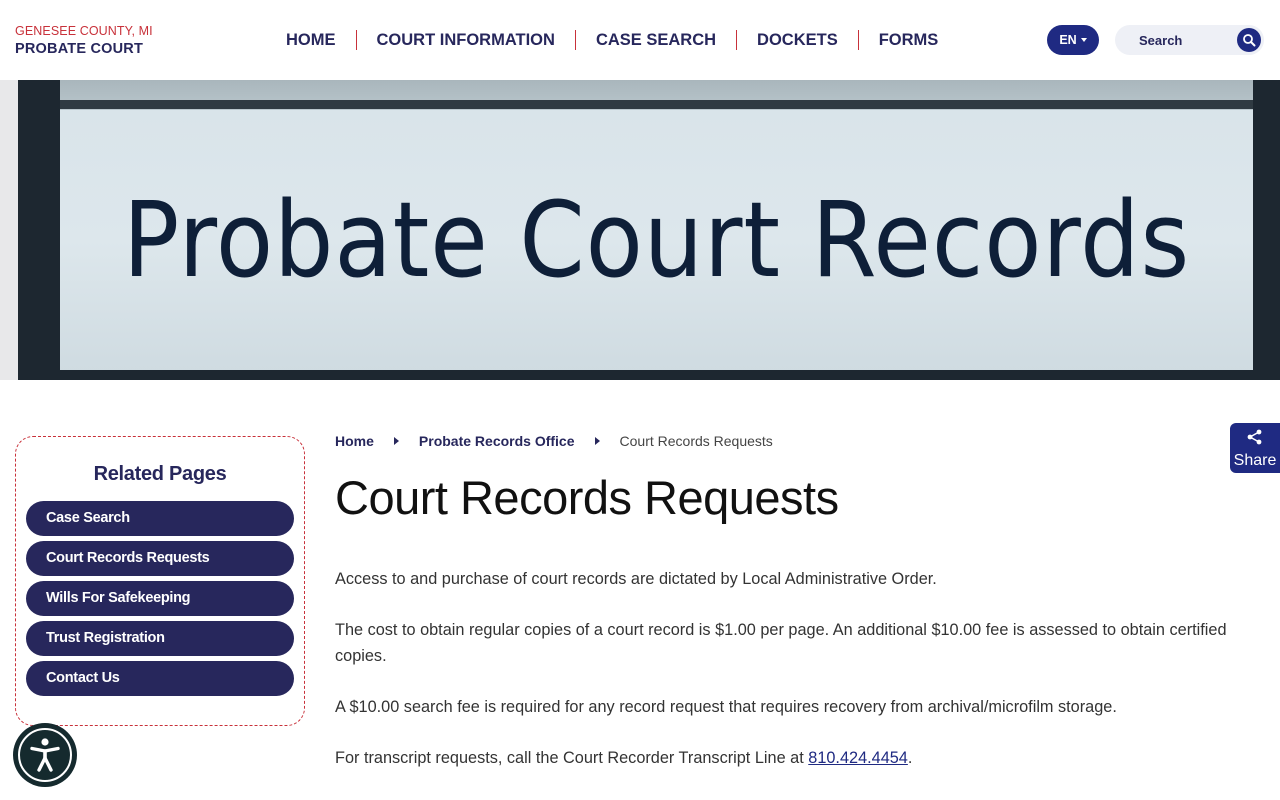 This screenshot has height=800, width=1280. Describe the element at coordinates (39, 230) in the screenshot. I see `hero-post-left` at that location.